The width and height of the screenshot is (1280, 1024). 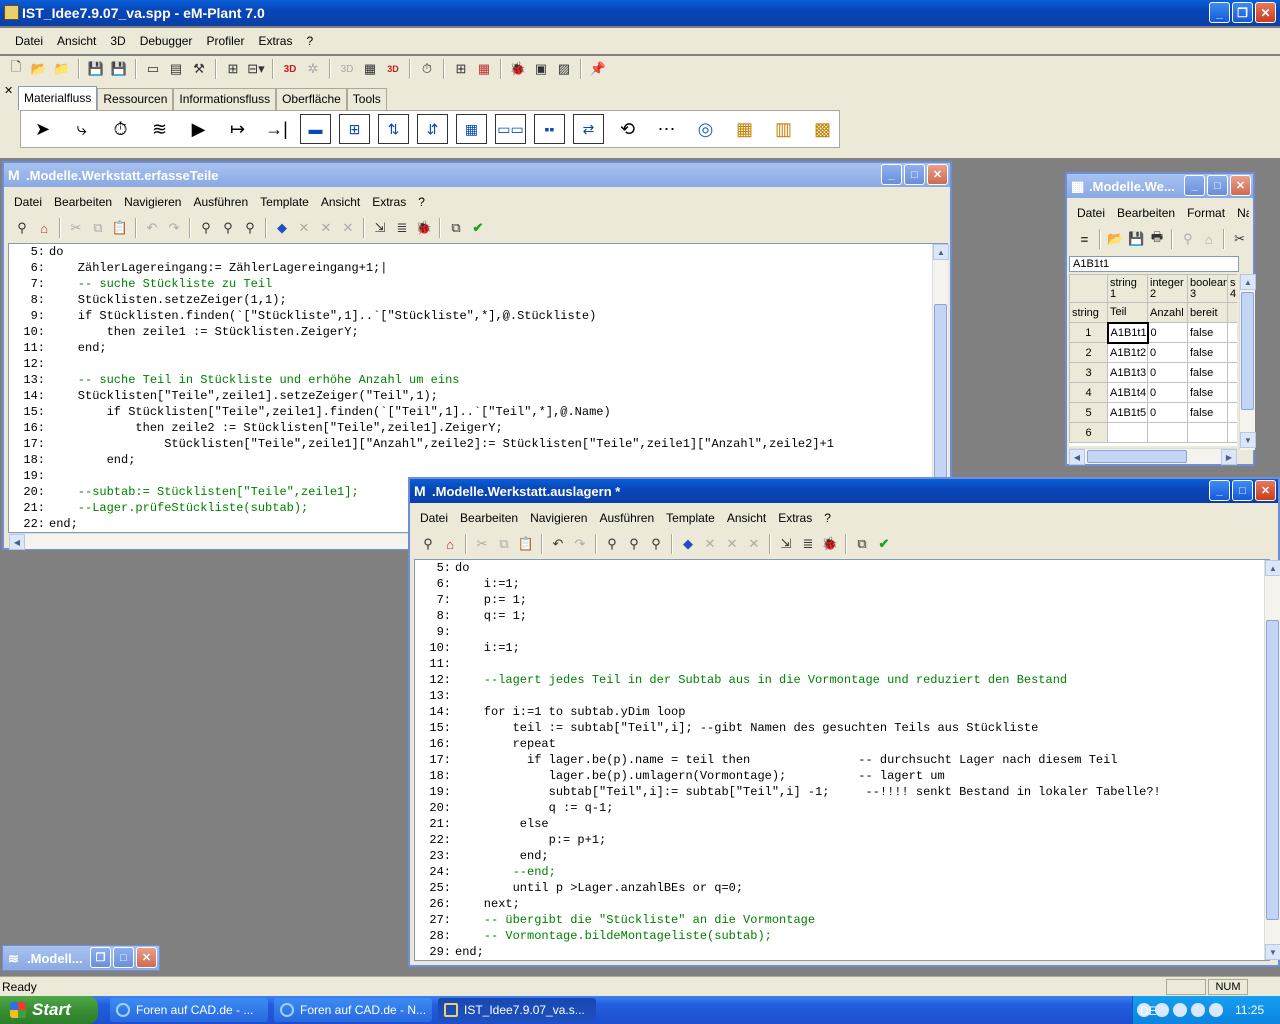 I want to click on col-name-teil: Teil, so click(x=1127, y=312).